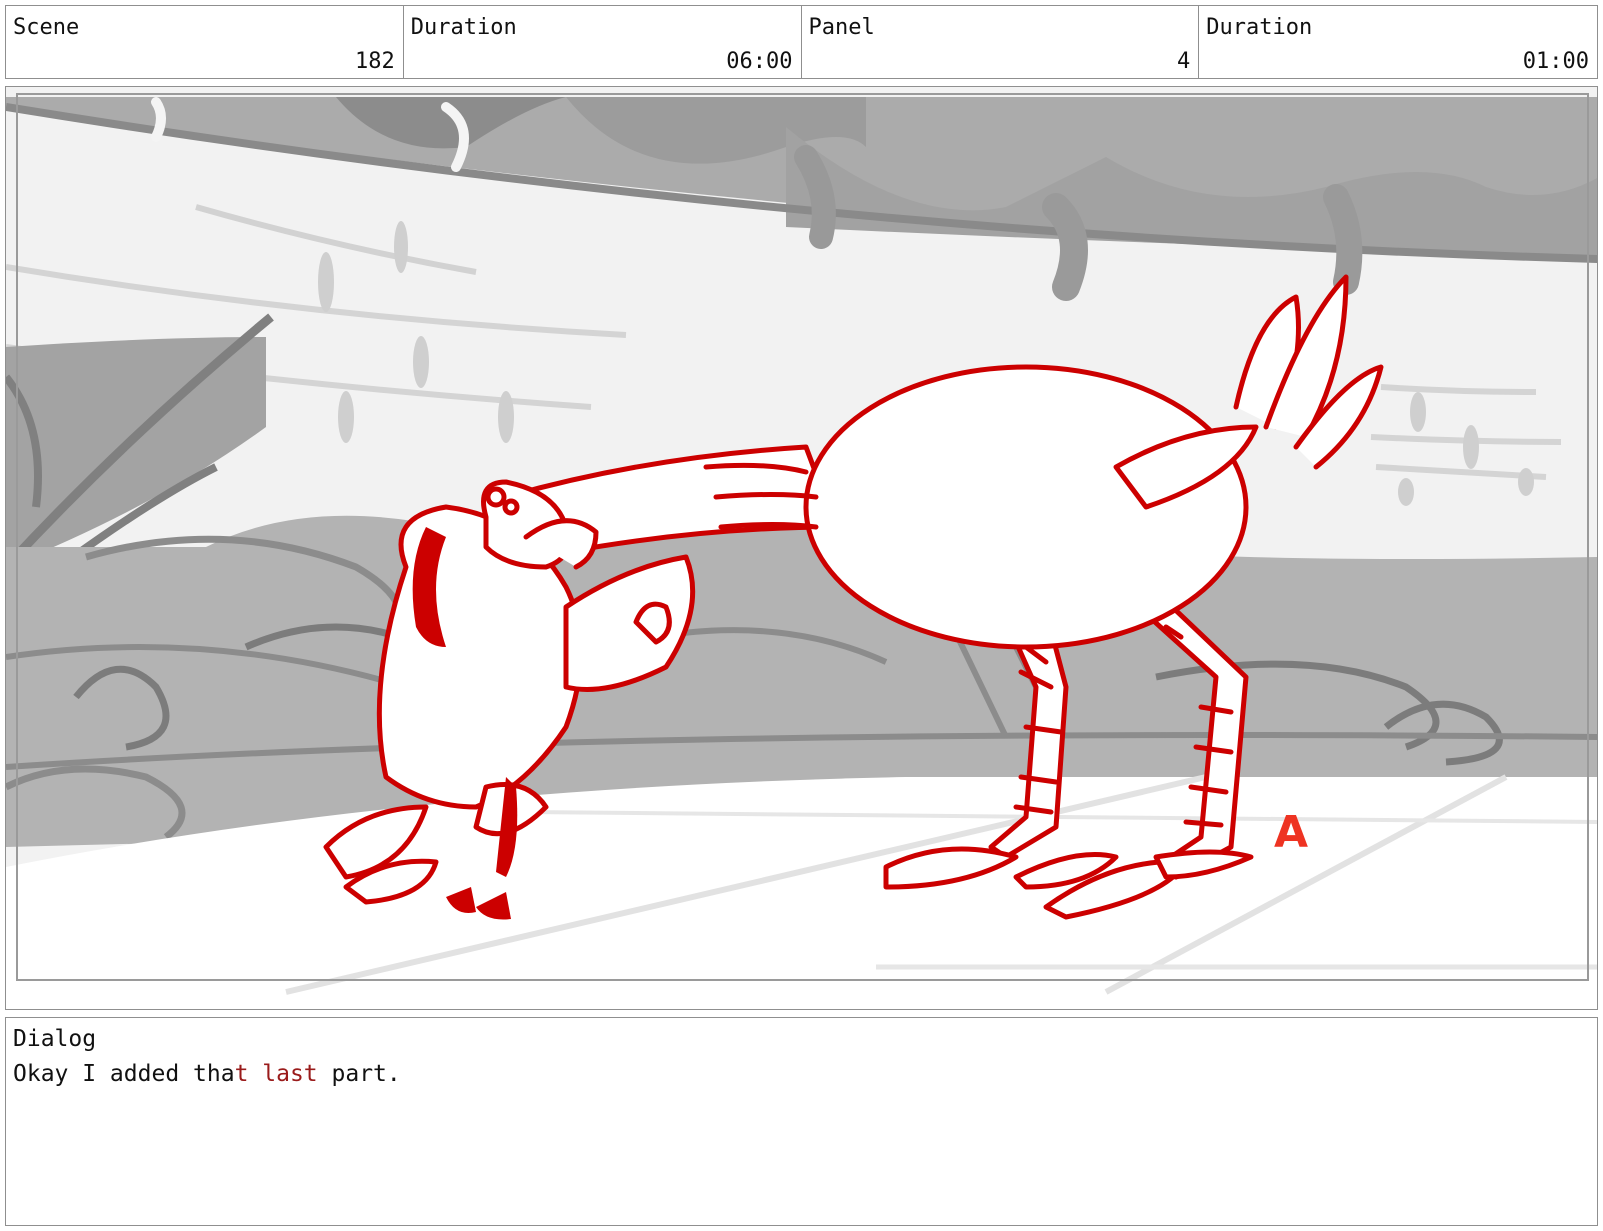 The height and width of the screenshot is (1231, 1603). I want to click on scene-duration-label: Duration, so click(463, 27).